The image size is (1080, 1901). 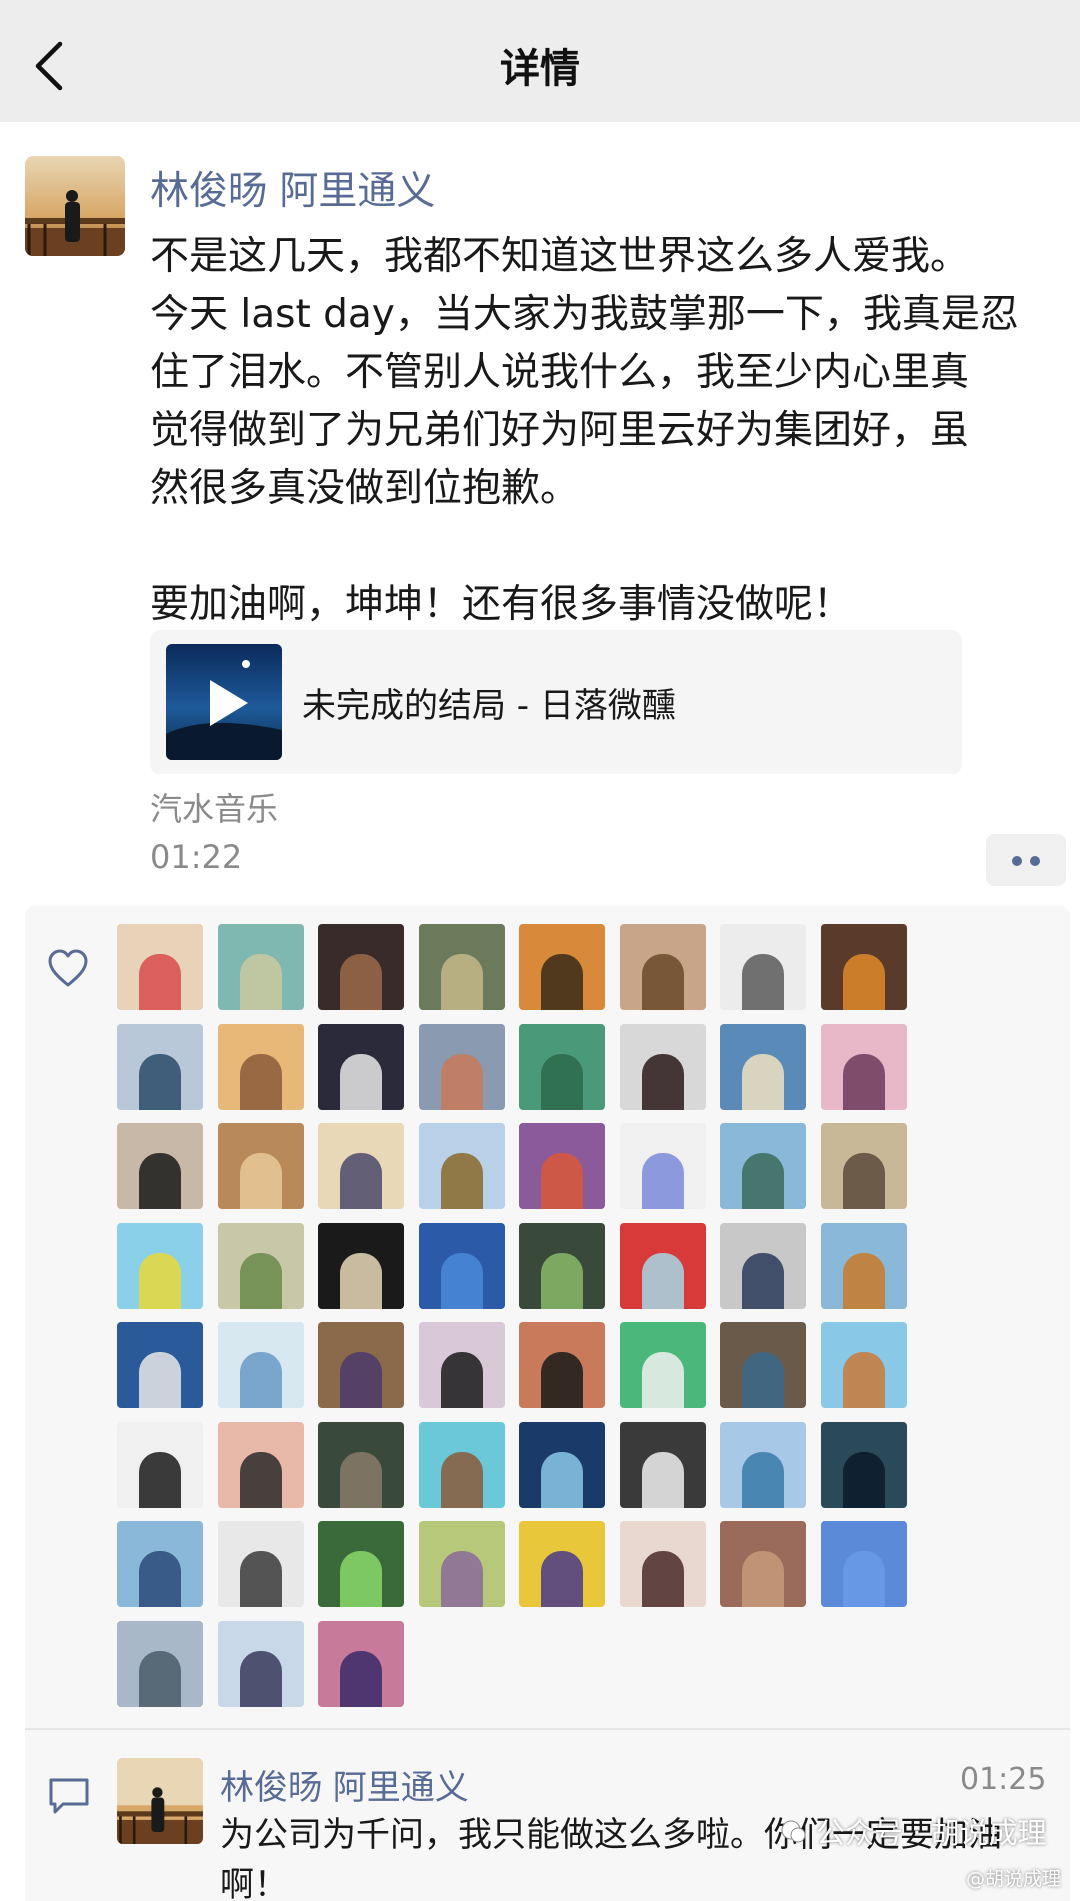 What do you see at coordinates (489, 706) in the screenshot?
I see `music-title: 未完成的结局 - 日落微醺` at bounding box center [489, 706].